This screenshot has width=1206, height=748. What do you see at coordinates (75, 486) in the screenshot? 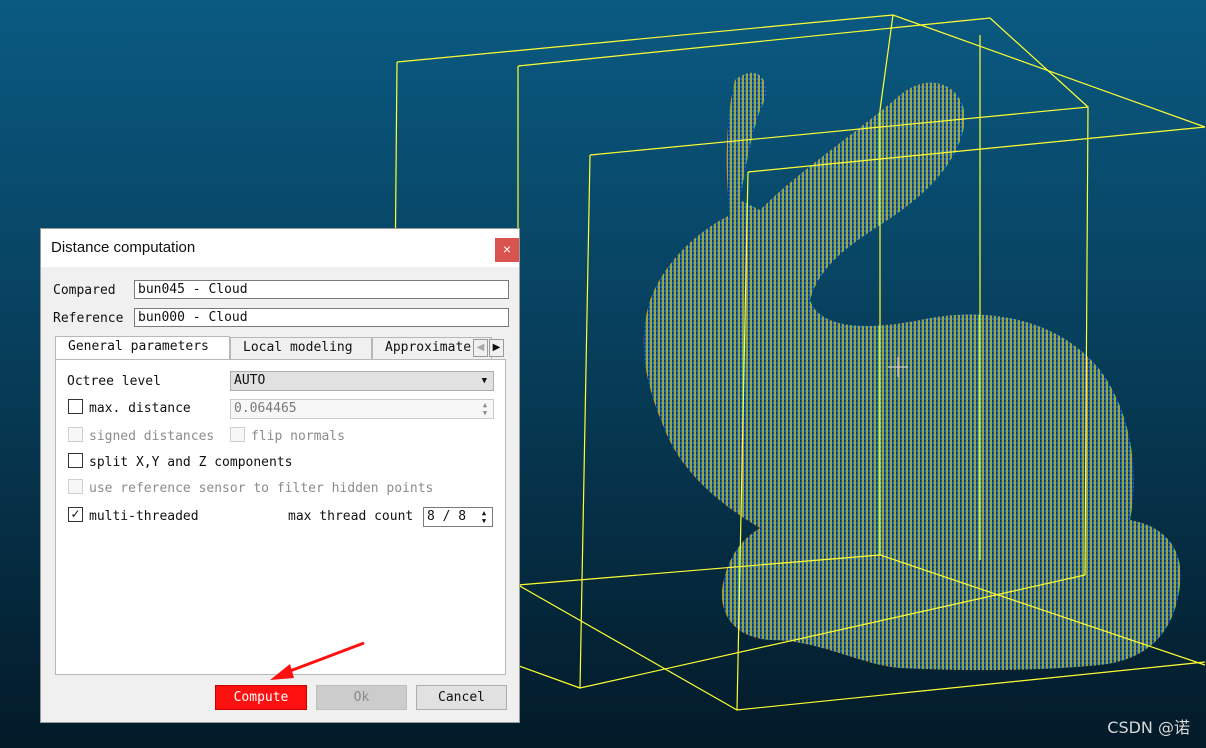
I see `use-reference-sensor-checkbox` at bounding box center [75, 486].